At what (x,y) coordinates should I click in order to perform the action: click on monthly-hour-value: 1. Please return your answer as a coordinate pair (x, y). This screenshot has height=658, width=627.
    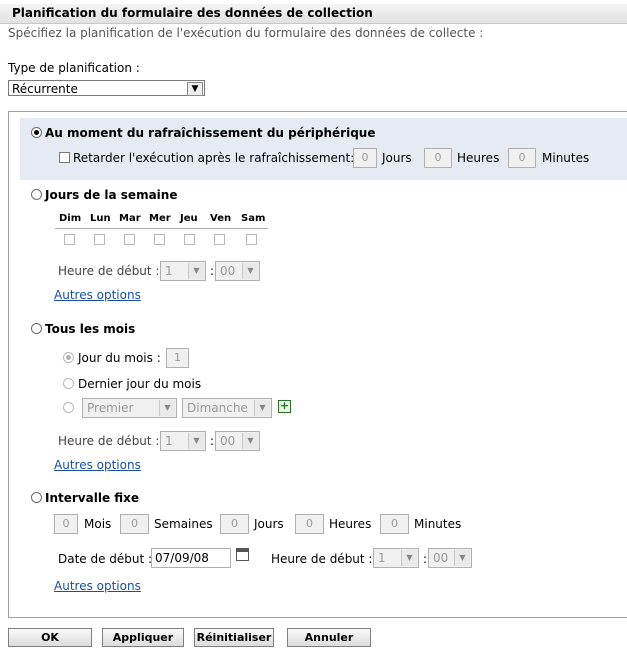
    Looking at the image, I should click on (169, 441).